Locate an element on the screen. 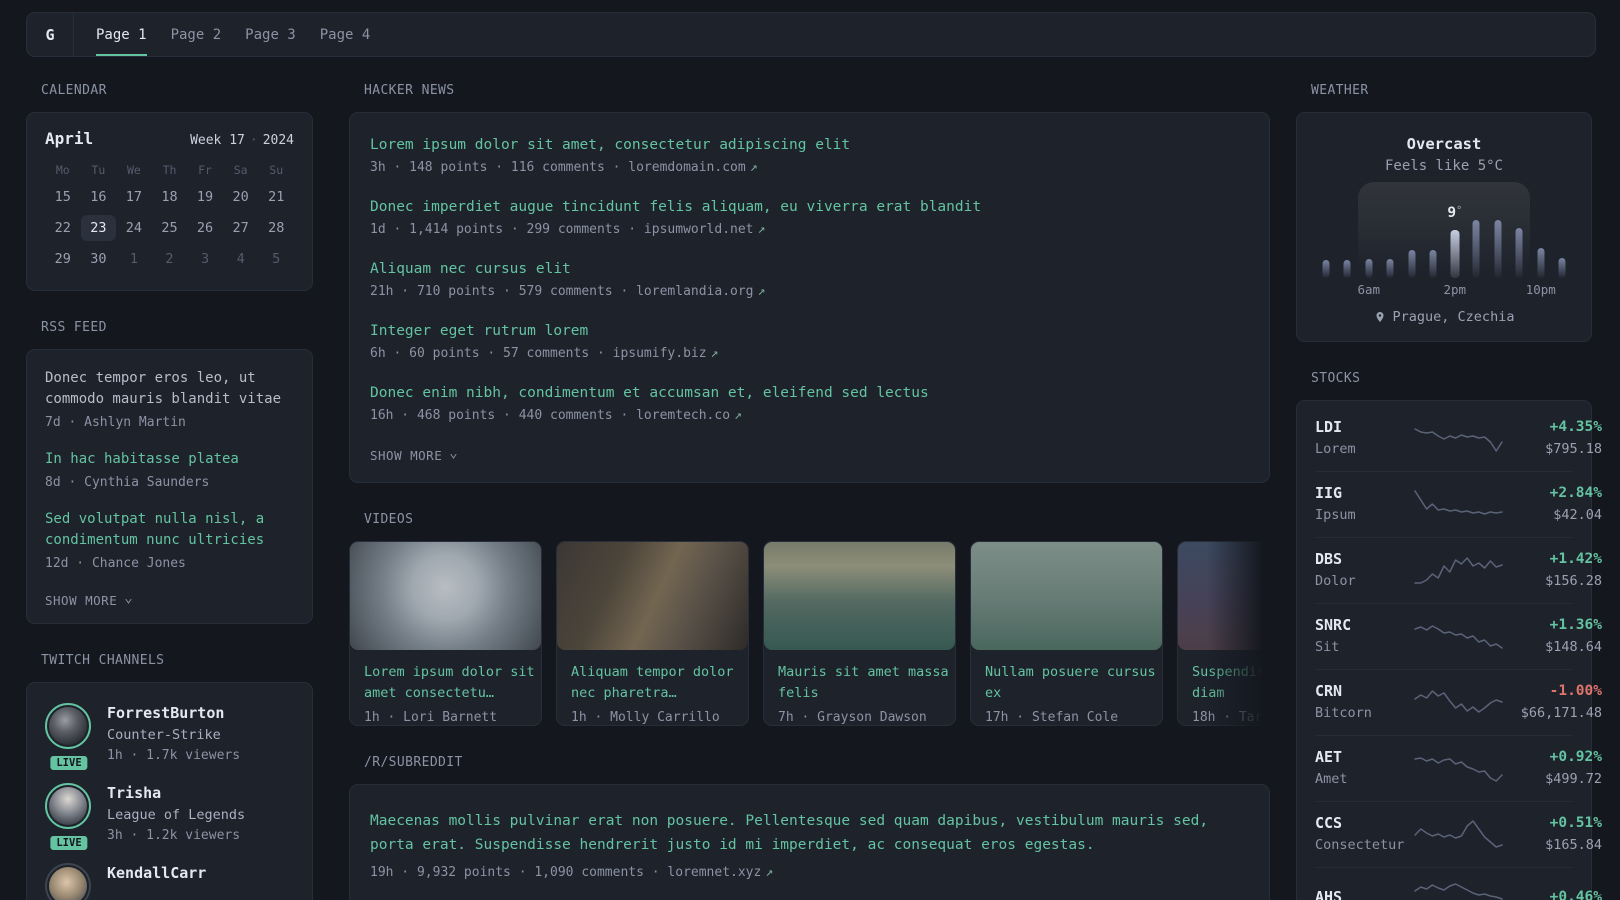  calendar-month: April is located at coordinates (69, 138).